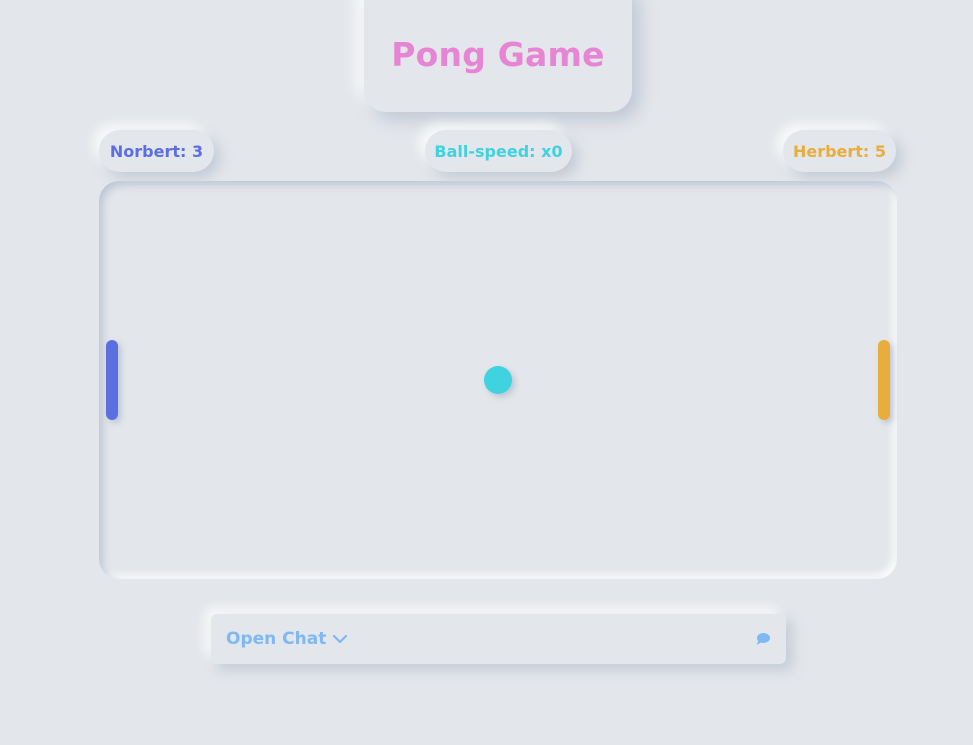  Describe the element at coordinates (276, 639) in the screenshot. I see `open-chat-label: Open Chat` at that location.